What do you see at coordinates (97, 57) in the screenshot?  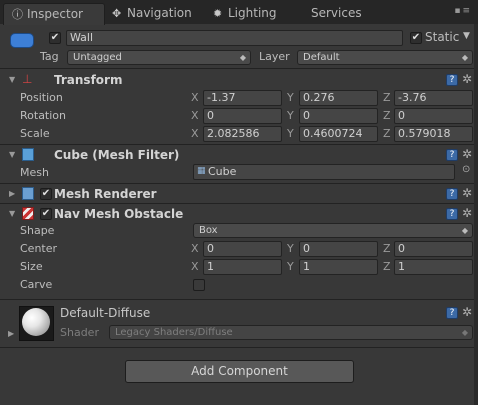 I see `tag-value: Untagged` at bounding box center [97, 57].